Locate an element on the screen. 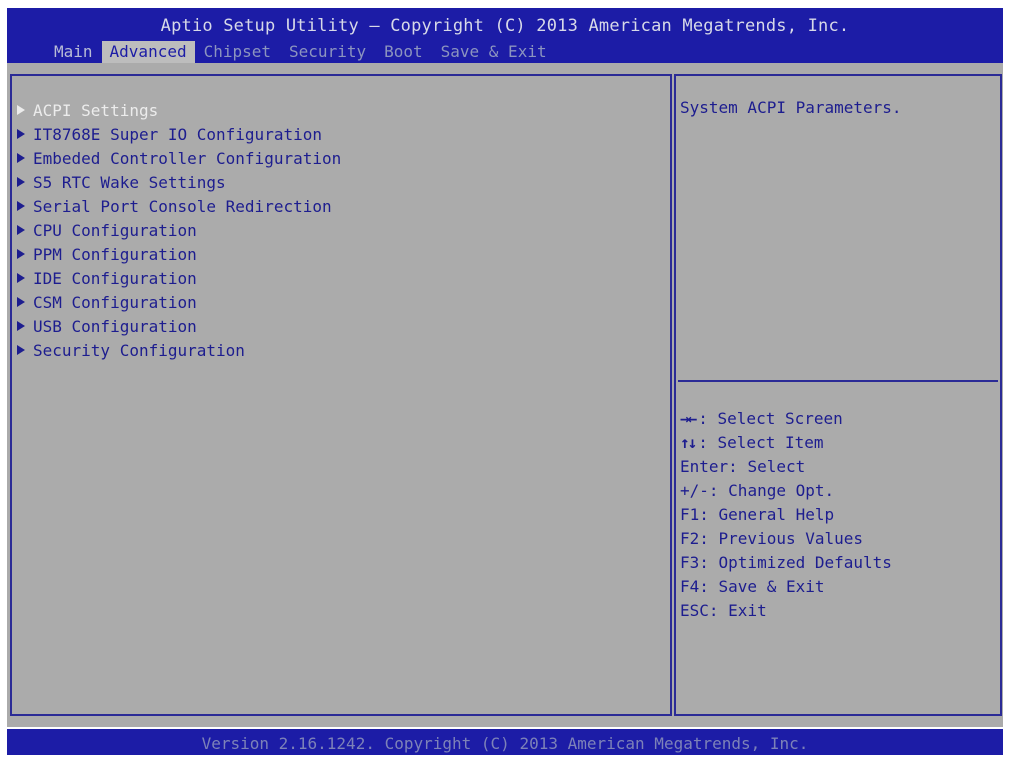 The height and width of the screenshot is (759, 1010). menu-item-csm-configuration: CSM Configuration is located at coordinates (178, 302).